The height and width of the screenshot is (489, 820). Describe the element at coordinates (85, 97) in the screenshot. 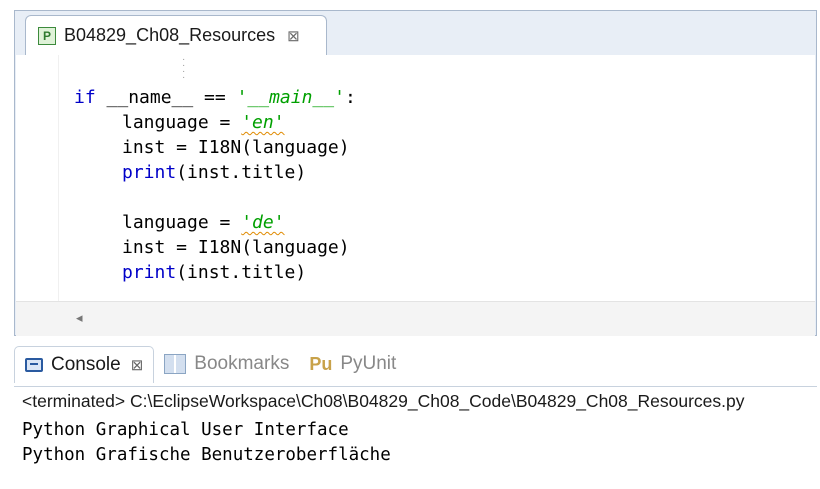

I see `keyword-if: if` at that location.